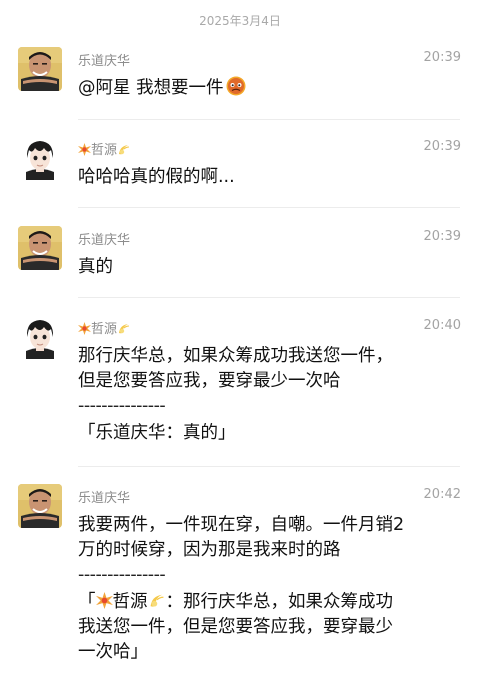  Describe the element at coordinates (442, 325) in the screenshot. I see `message-time: 20:40` at that location.